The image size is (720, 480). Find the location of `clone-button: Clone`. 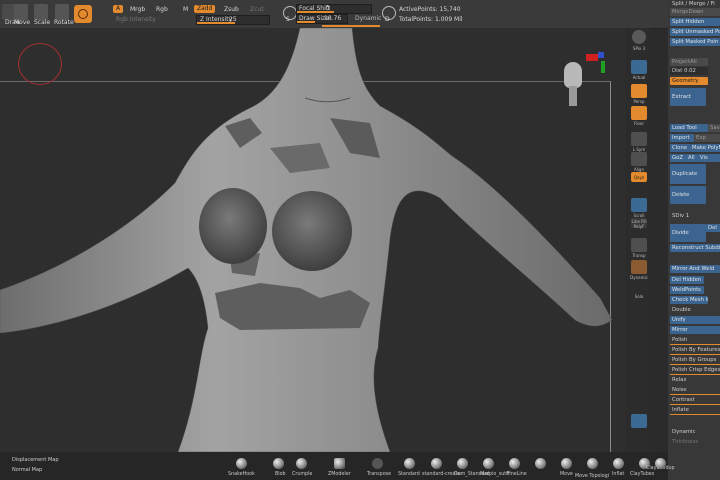

clone-button: Clone is located at coordinates (680, 148).